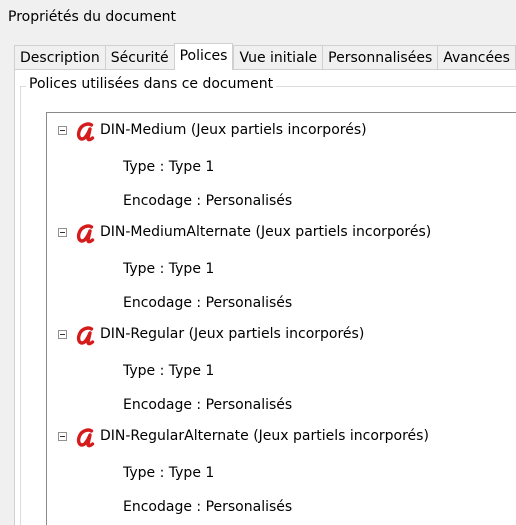  I want to click on font-name: DIN-Regular (Jeux partiels incorporés), so click(232, 334).